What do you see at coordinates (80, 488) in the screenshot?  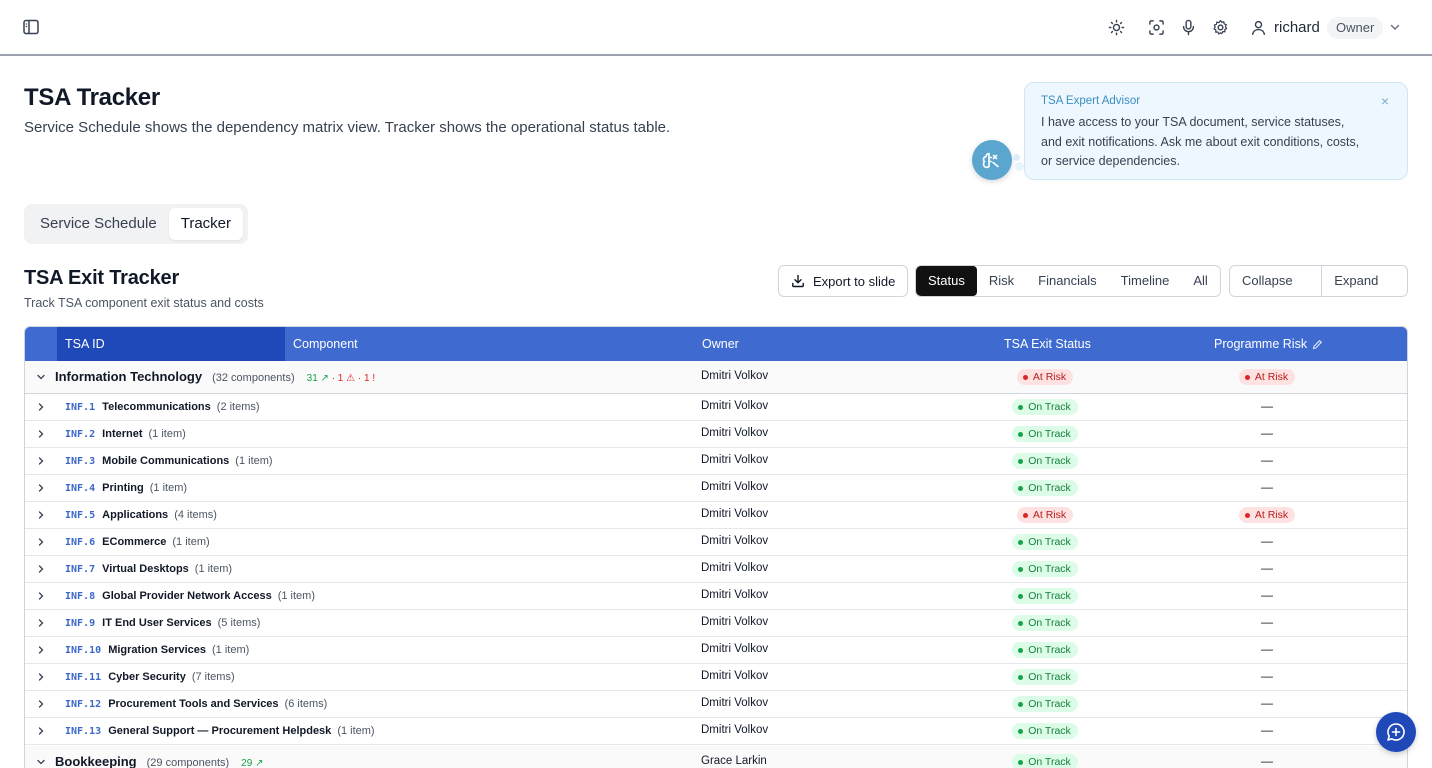 I see `tsa-id: INF.4` at bounding box center [80, 488].